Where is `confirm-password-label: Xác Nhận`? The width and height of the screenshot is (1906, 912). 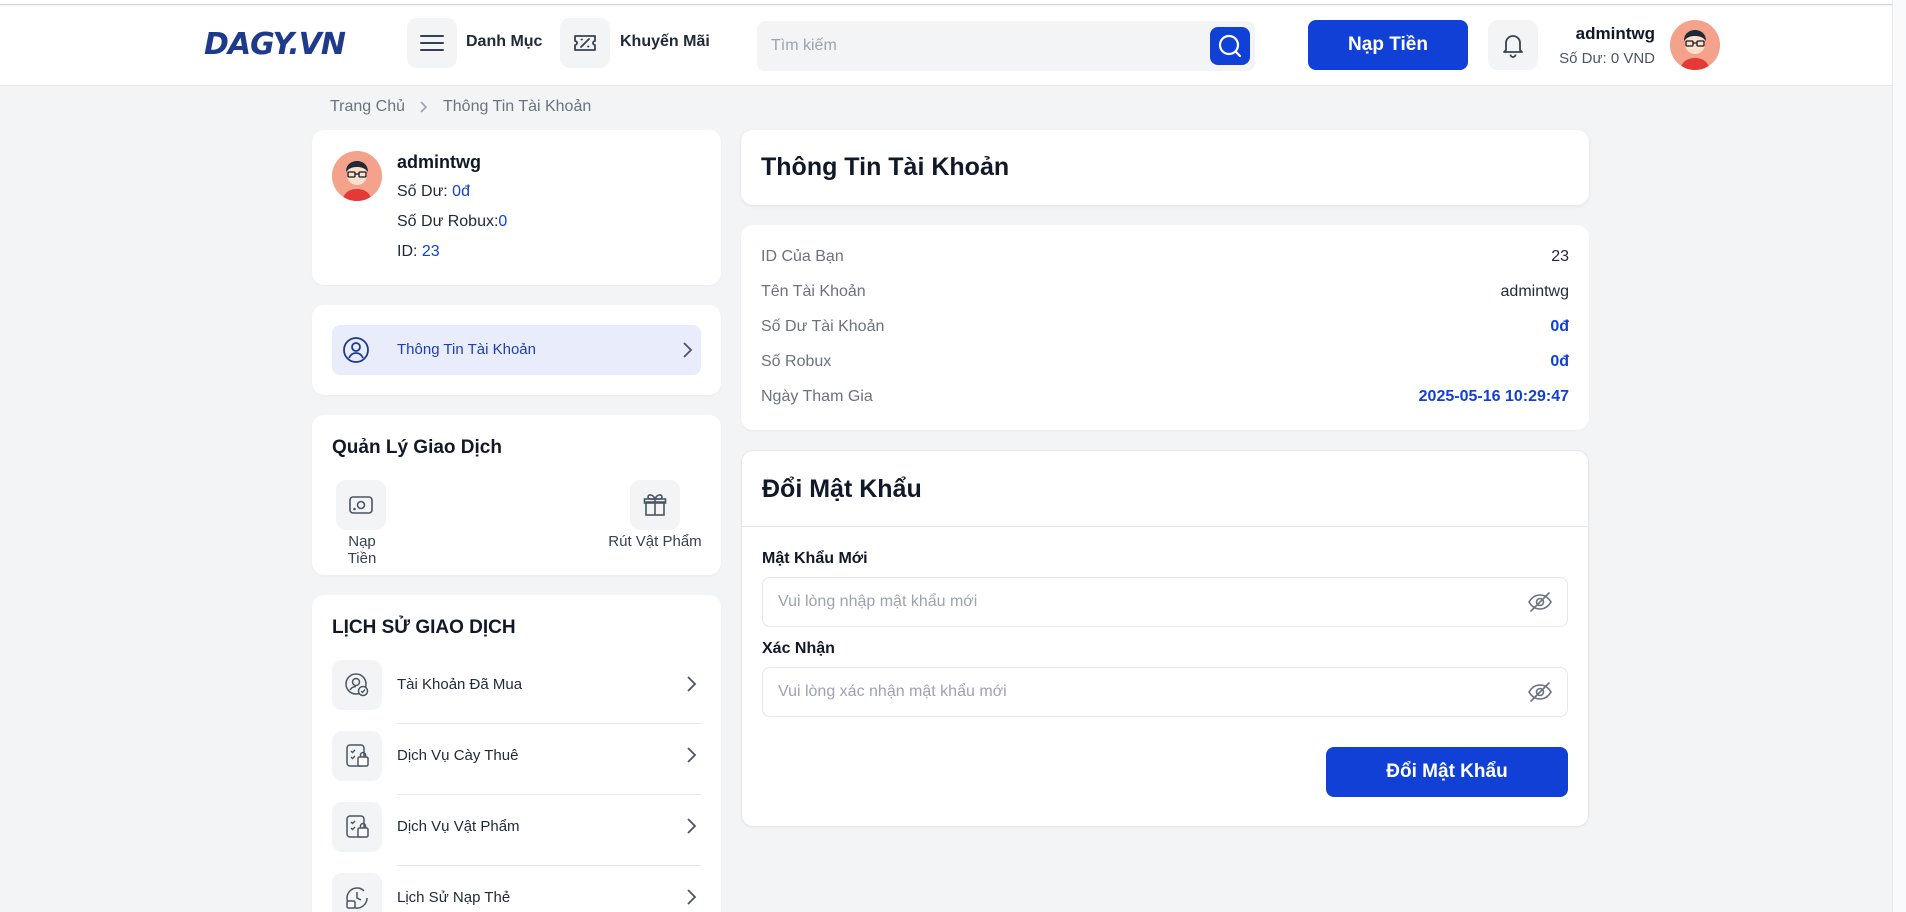 confirm-password-label: Xác Nhận is located at coordinates (798, 648).